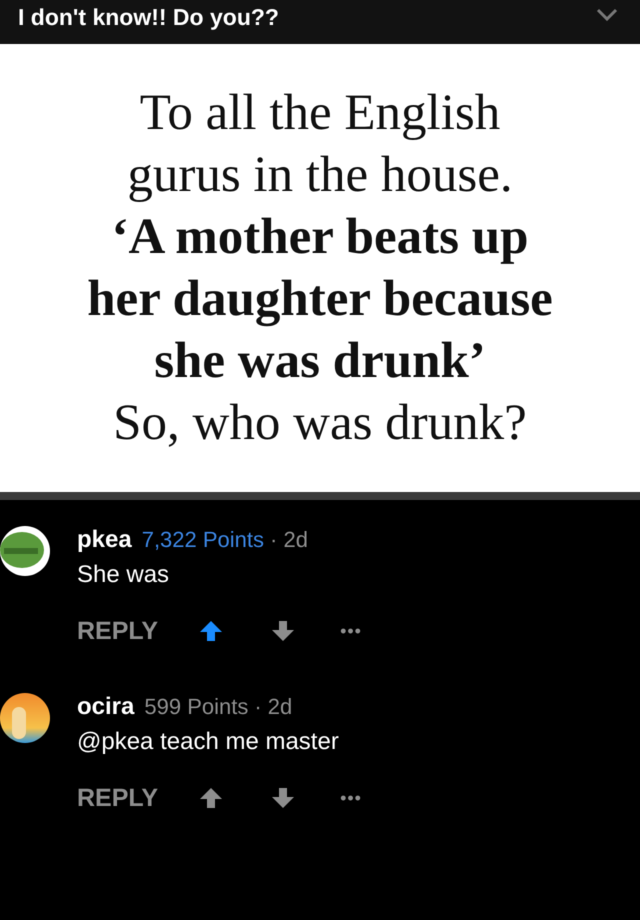 The height and width of the screenshot is (920, 640). What do you see at coordinates (148, 17) in the screenshot?
I see `post-title: I don't know!! Do you??` at bounding box center [148, 17].